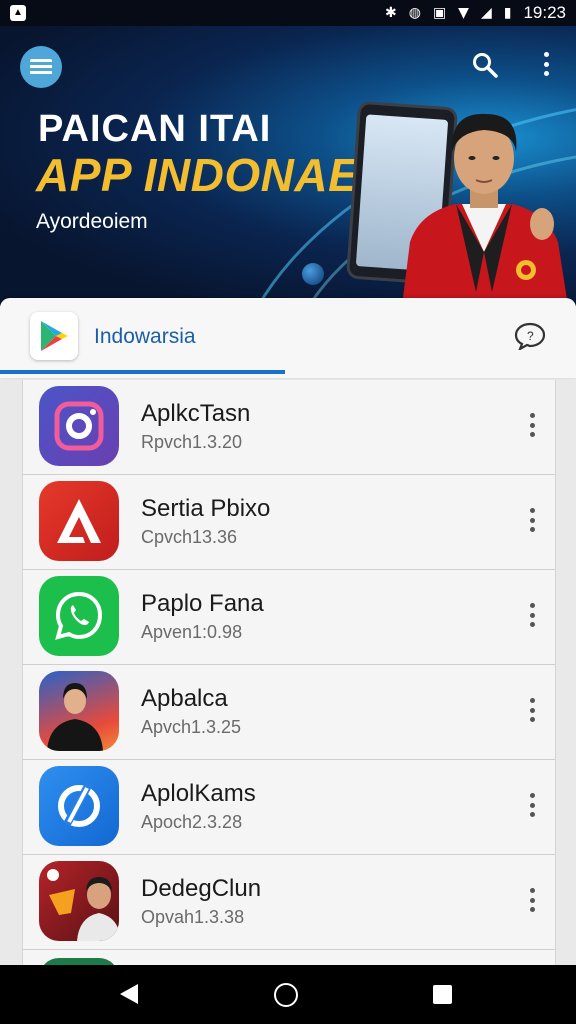  What do you see at coordinates (79, 426) in the screenshot?
I see `camera-app-icon` at bounding box center [79, 426].